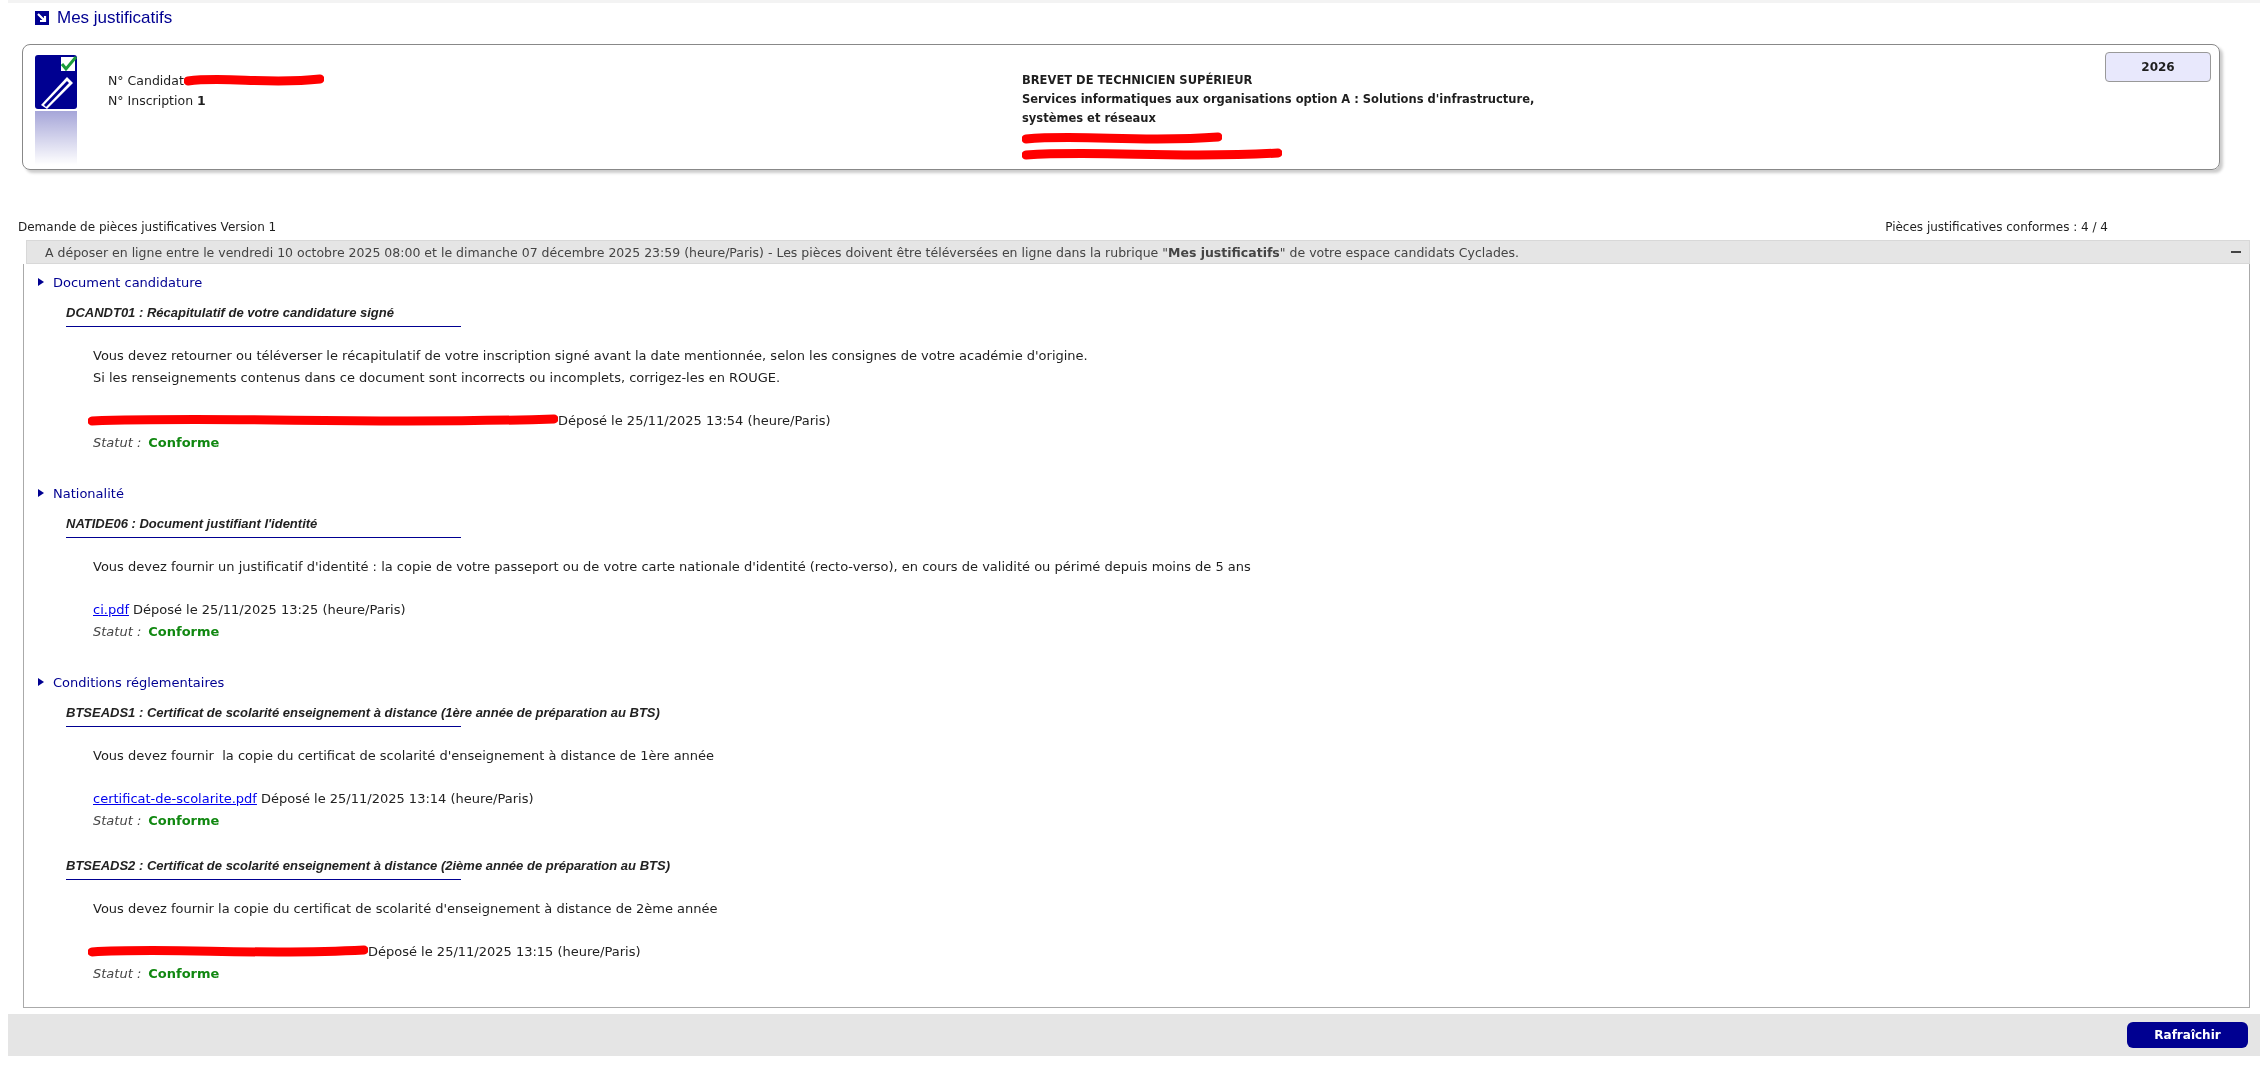 The height and width of the screenshot is (1076, 2268). What do you see at coordinates (1279, 99) in the screenshot?
I see `specialty-text: Services informatiques aux organisations option A : Solutions d'infrastructure,` at bounding box center [1279, 99].